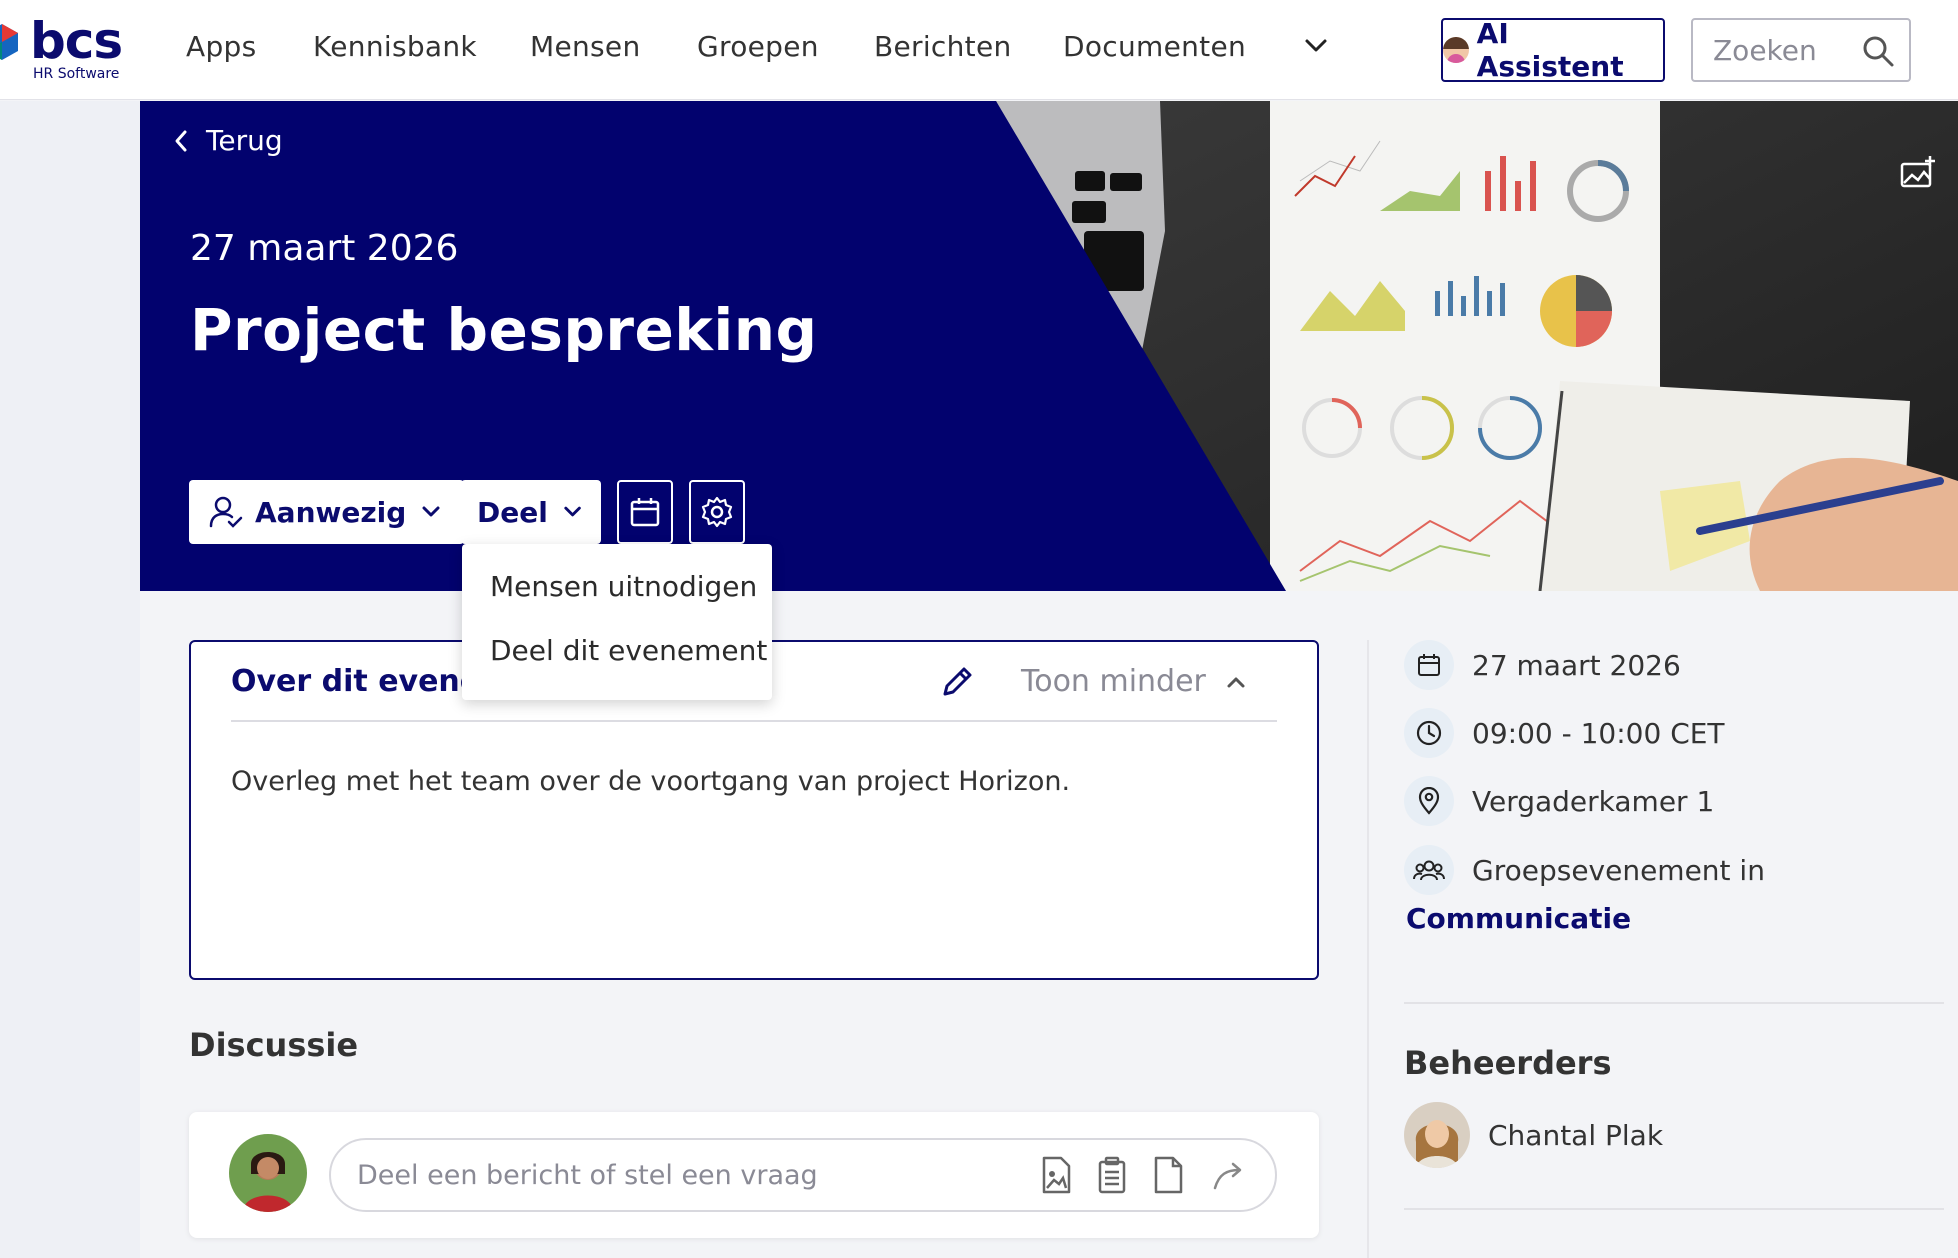  What do you see at coordinates (1456, 50) in the screenshot?
I see `assistant-avatar-icon` at bounding box center [1456, 50].